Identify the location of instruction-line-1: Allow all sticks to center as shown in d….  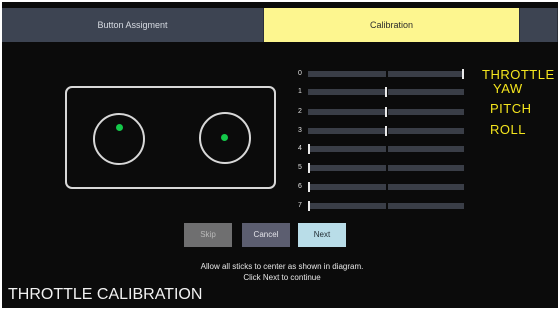
(282, 266).